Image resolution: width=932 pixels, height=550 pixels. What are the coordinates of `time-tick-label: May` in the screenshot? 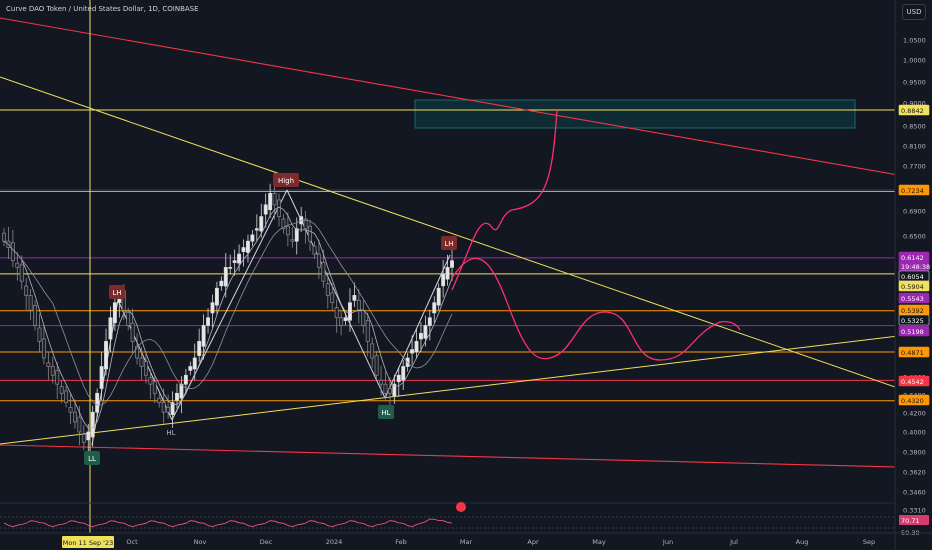 It's located at (599, 542).